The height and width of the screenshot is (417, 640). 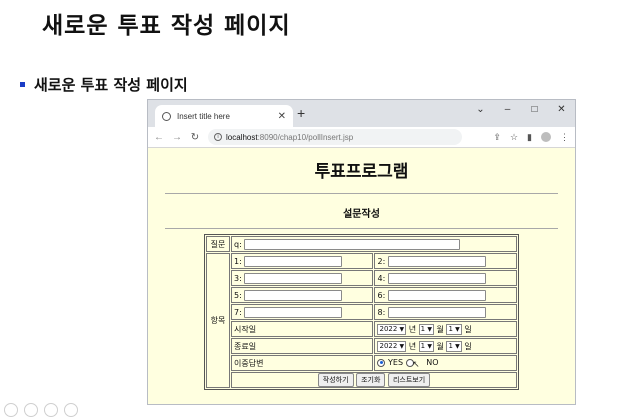 I want to click on share-icon: ⇪, so click(x=497, y=137).